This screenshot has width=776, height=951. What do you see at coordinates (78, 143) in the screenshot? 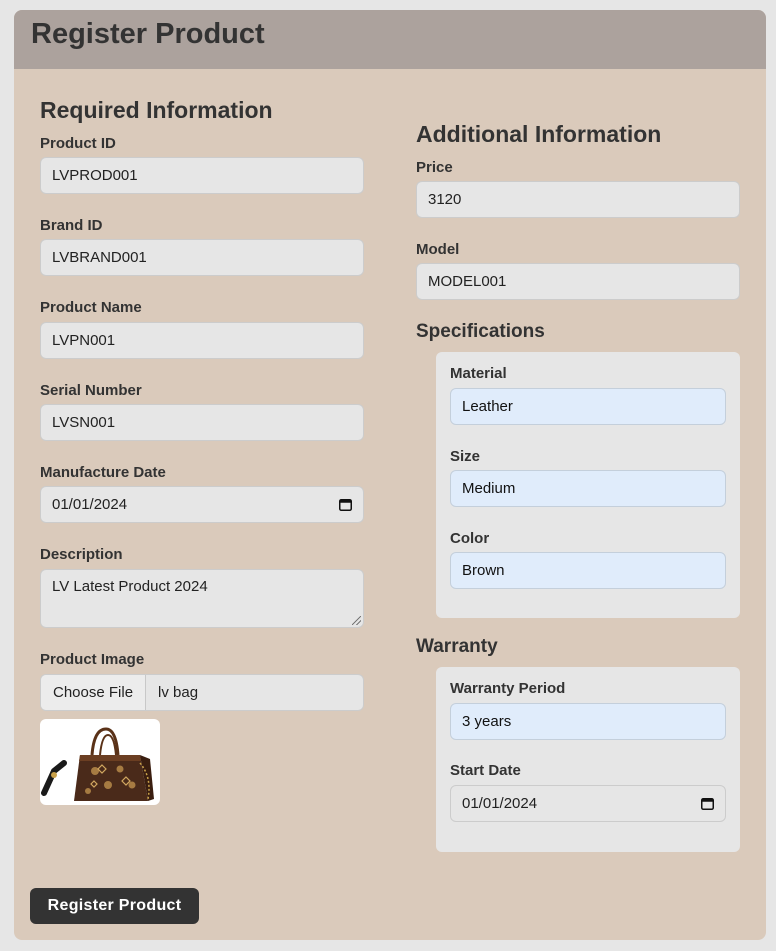
I see `product-id-label: Product ID` at bounding box center [78, 143].